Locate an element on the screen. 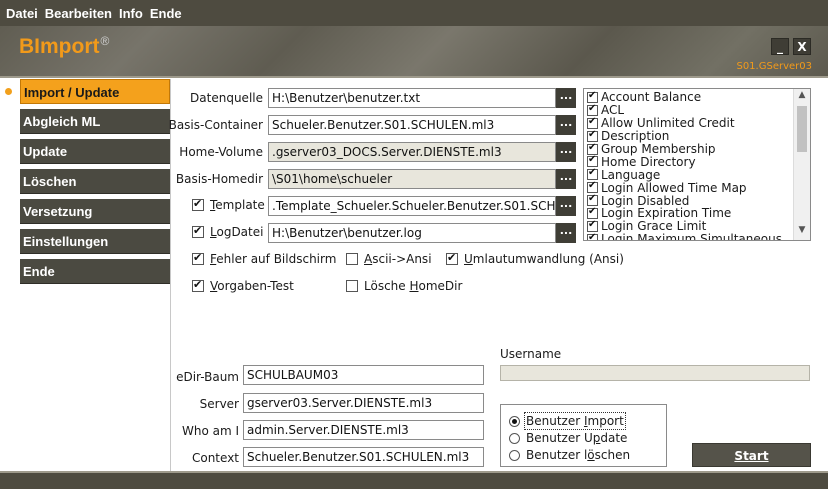 The width and height of the screenshot is (828, 489). attribute-label: Login Allowed Time Map is located at coordinates (674, 187).